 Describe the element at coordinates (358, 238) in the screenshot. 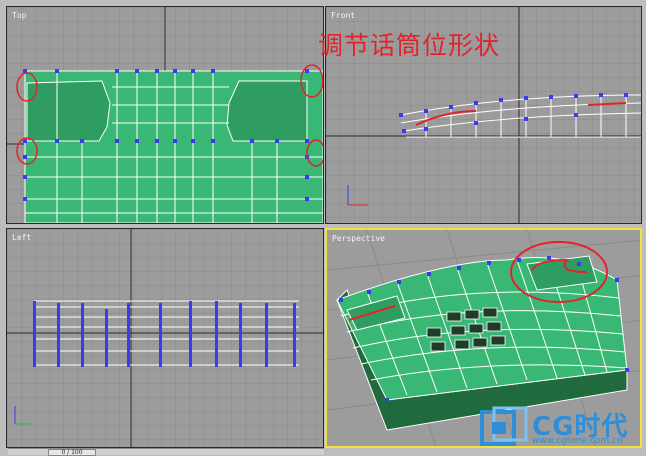

I see `viewport-label-perspective: Perspective` at that location.